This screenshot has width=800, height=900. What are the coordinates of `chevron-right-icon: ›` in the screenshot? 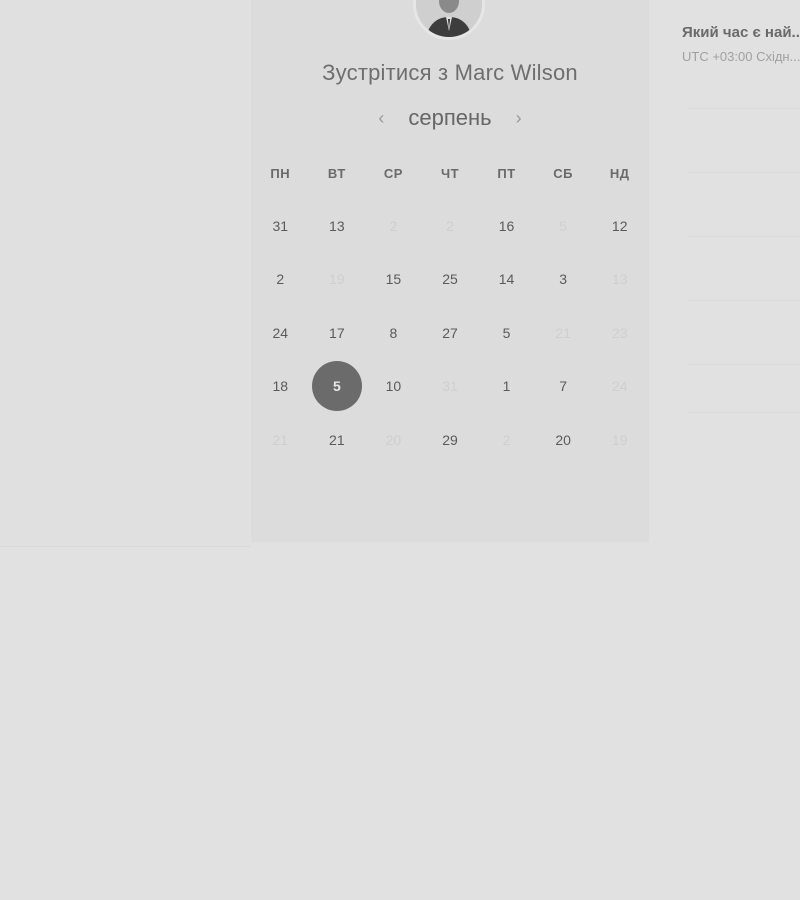 It's located at (518, 117).